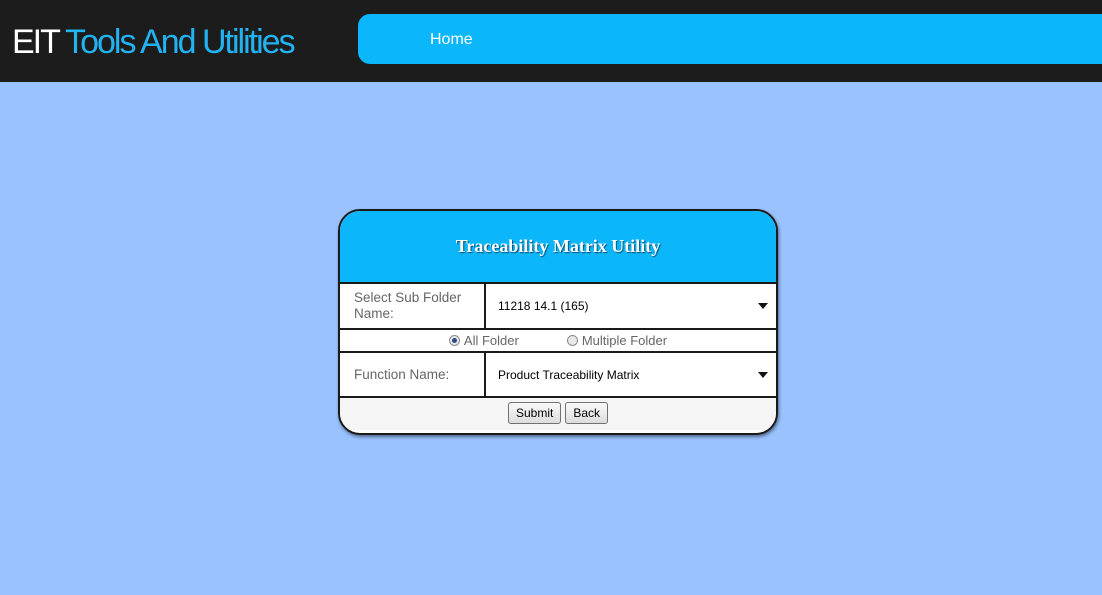  Describe the element at coordinates (558, 341) in the screenshot. I see `folder-mode-row: All Folder Multiple Folder` at that location.